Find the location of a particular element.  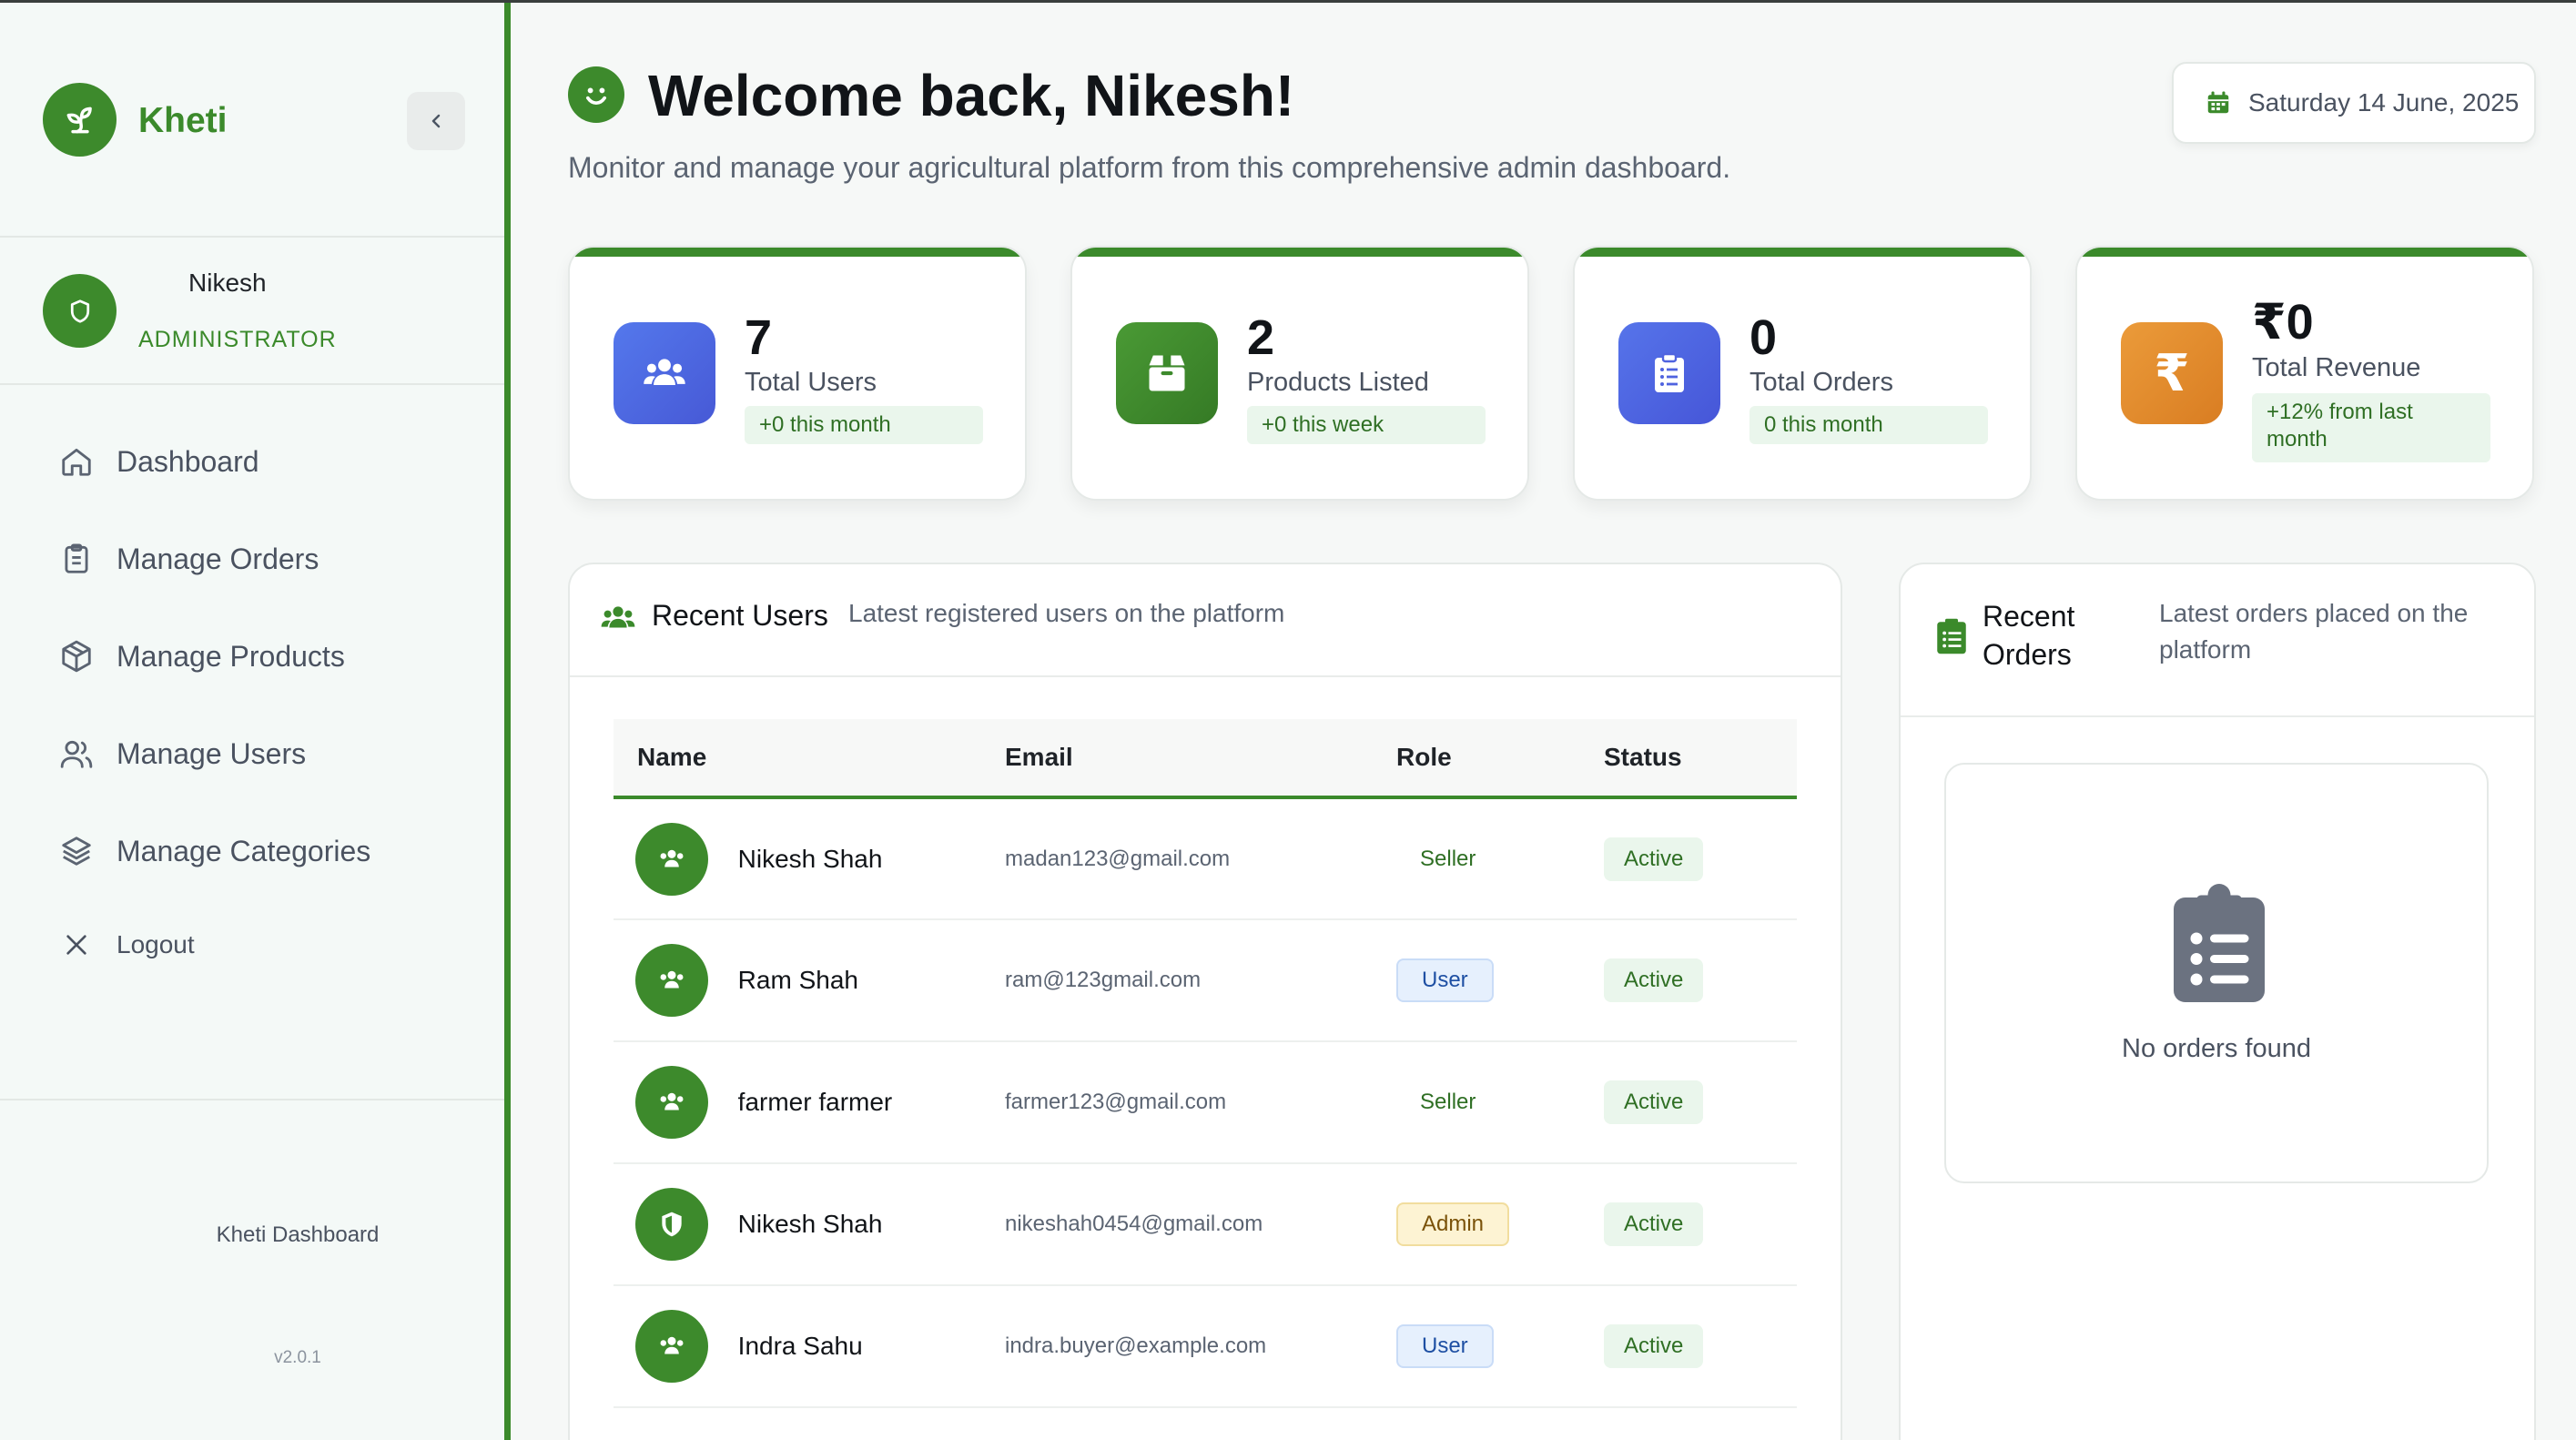

sprout-icon is located at coordinates (80, 120).